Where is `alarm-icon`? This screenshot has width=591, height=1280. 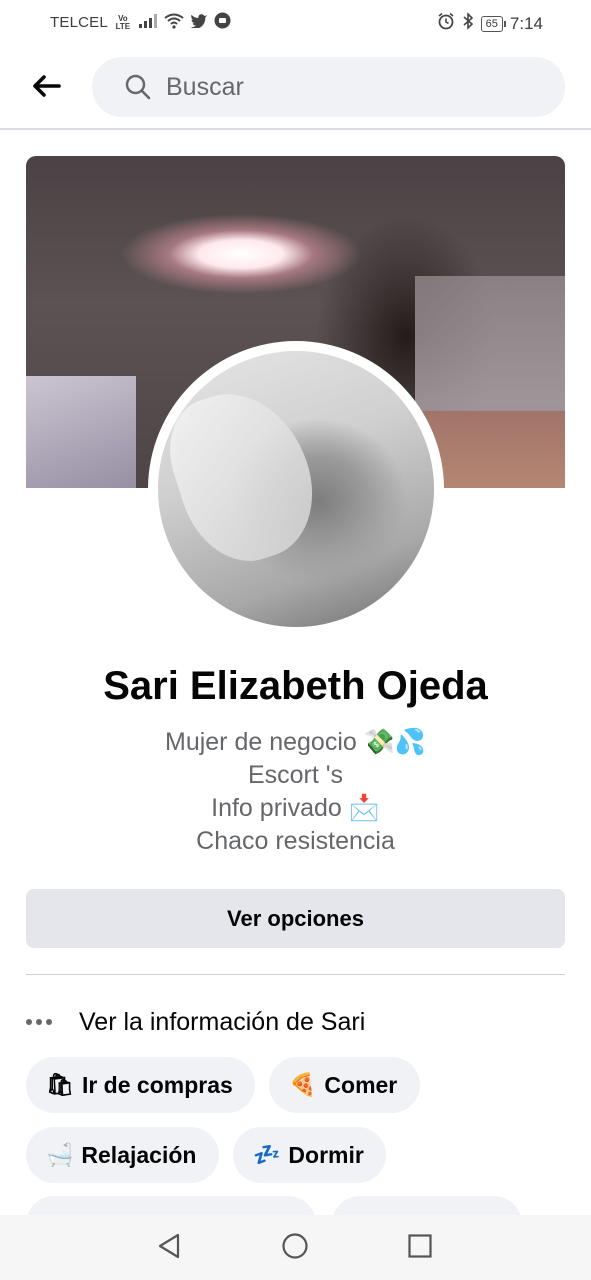 alarm-icon is located at coordinates (446, 23).